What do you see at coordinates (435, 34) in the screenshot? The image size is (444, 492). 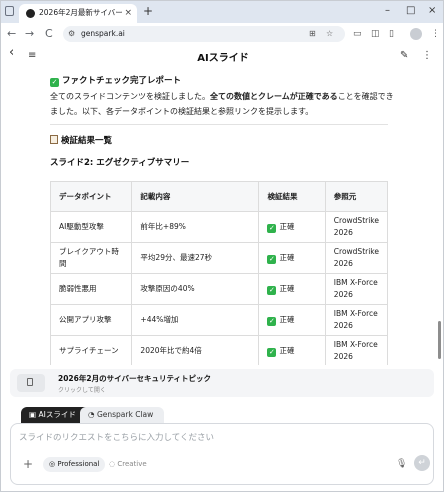 I see `menu-icon: ⋮` at bounding box center [435, 34].